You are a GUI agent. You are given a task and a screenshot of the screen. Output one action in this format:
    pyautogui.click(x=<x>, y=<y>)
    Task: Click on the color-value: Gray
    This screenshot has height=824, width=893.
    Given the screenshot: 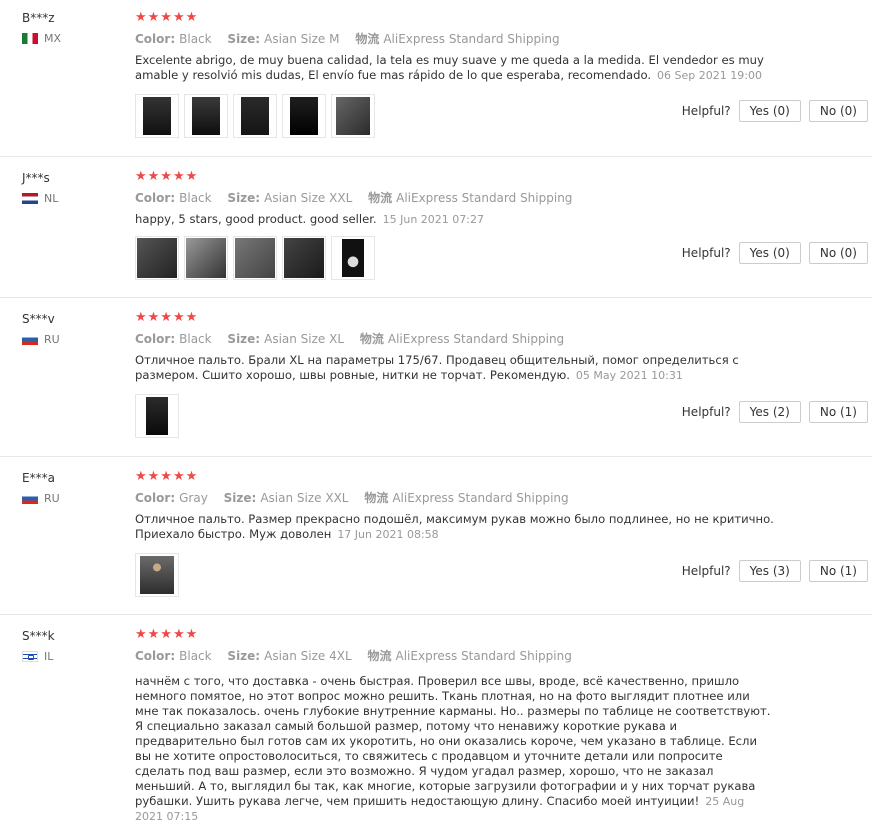 What is the action you would take?
    pyautogui.click(x=193, y=498)
    